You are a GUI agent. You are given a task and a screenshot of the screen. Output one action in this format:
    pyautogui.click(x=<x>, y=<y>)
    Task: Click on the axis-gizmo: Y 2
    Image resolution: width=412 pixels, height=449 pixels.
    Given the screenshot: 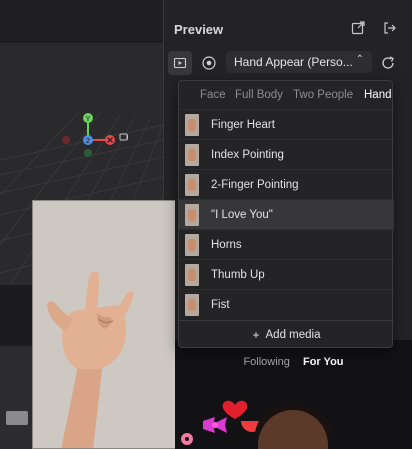 What is the action you would take?
    pyautogui.click(x=93, y=130)
    